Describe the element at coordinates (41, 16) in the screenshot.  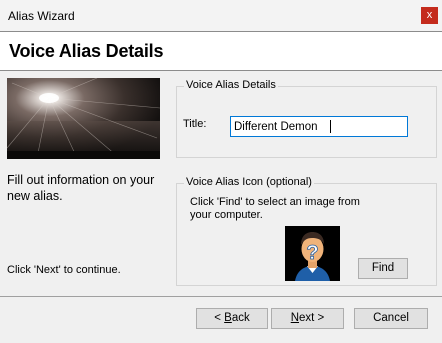
I see `window-title: Alias Wizard` at that location.